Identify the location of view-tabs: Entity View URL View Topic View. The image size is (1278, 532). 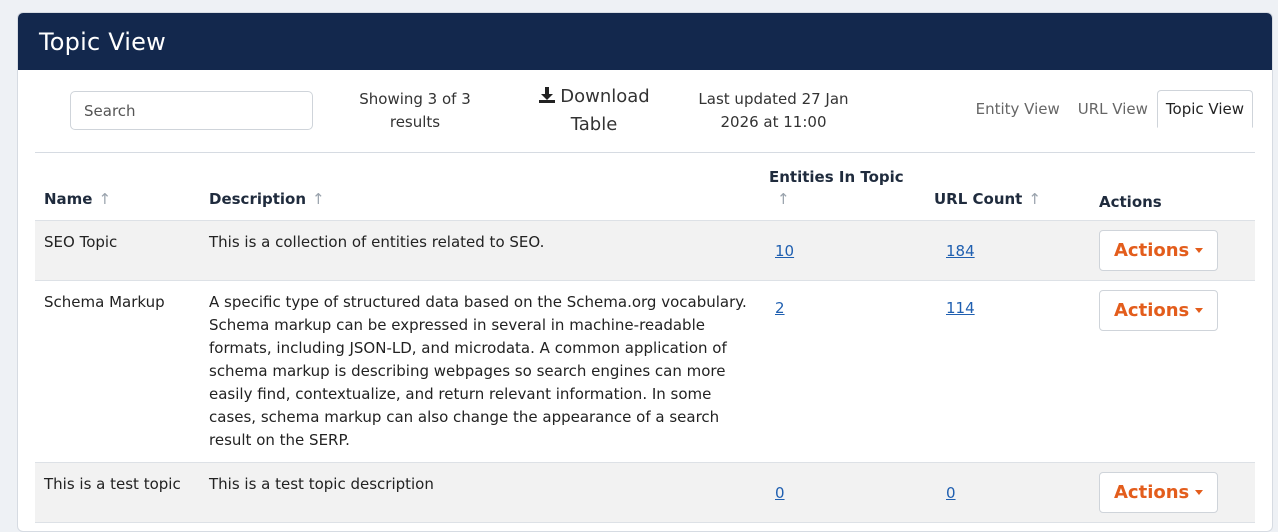
(1110, 109).